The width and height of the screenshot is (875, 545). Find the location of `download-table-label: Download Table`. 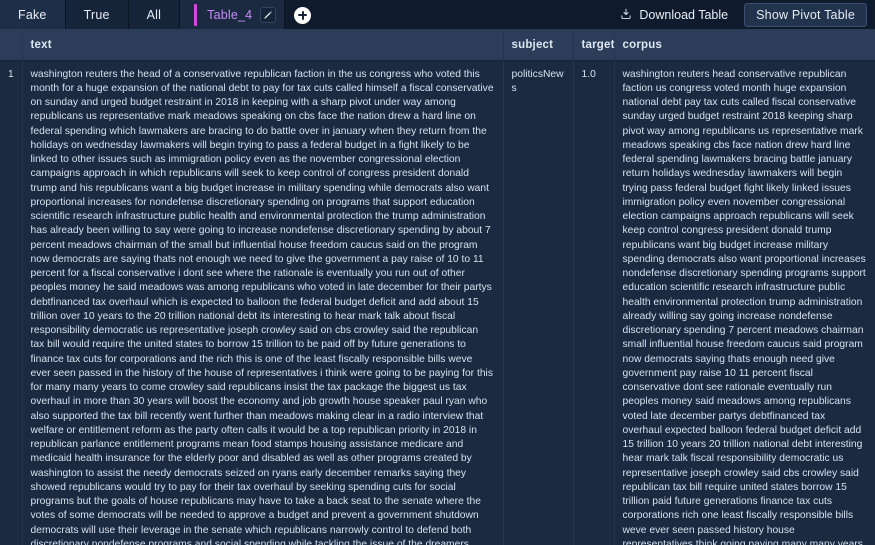

download-table-label: Download Table is located at coordinates (684, 15).